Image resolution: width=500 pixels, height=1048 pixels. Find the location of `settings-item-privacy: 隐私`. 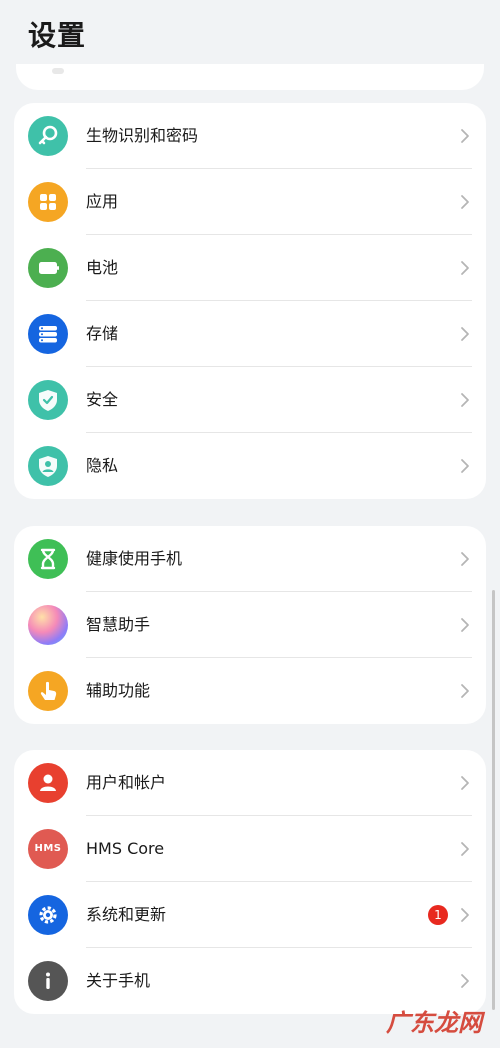

settings-item-privacy: 隐私 is located at coordinates (250, 466).